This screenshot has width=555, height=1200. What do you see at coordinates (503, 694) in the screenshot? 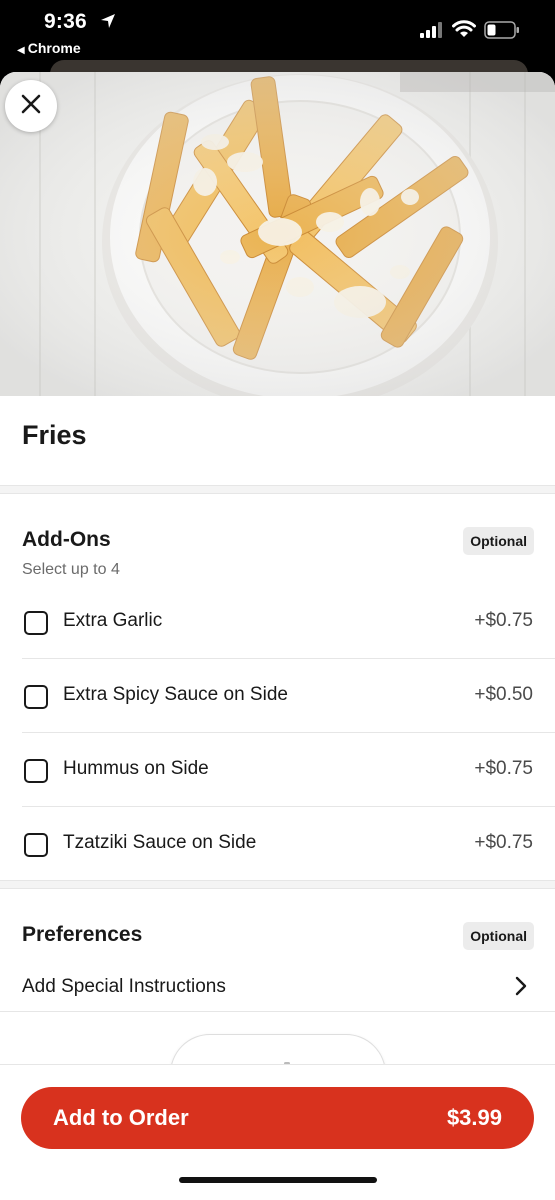
I see `addon-price: +$0.50` at bounding box center [503, 694].